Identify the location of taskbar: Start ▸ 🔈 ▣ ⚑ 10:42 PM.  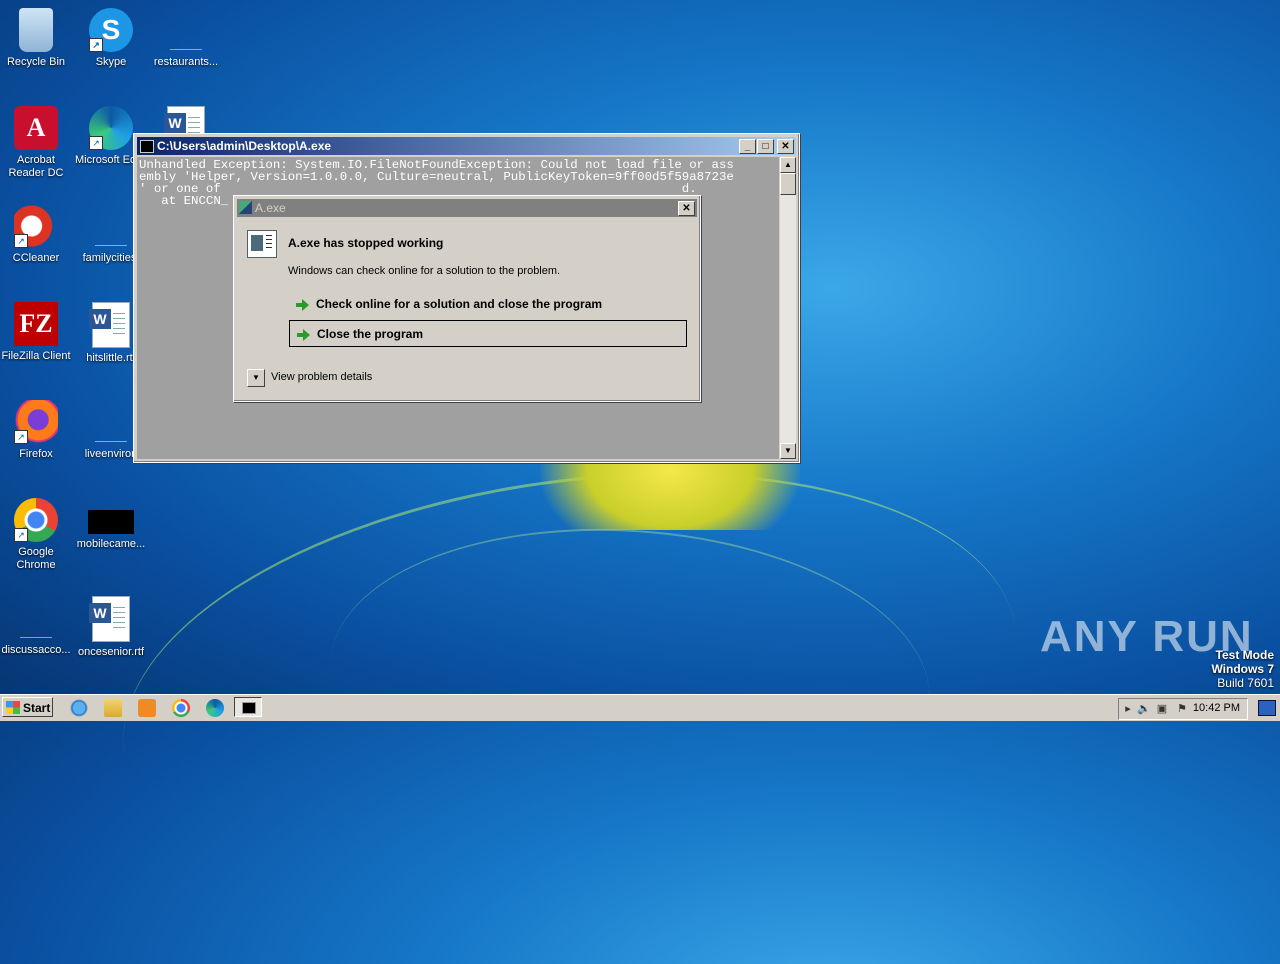
(640, 707).